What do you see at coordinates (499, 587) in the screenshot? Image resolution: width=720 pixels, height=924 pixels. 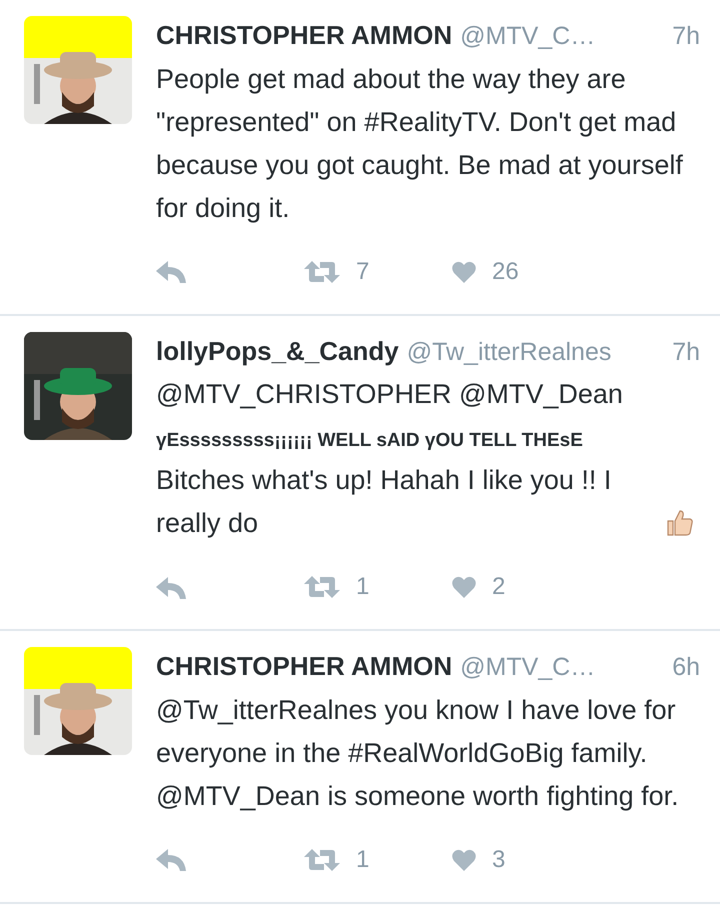 I see `like-count: 2` at bounding box center [499, 587].